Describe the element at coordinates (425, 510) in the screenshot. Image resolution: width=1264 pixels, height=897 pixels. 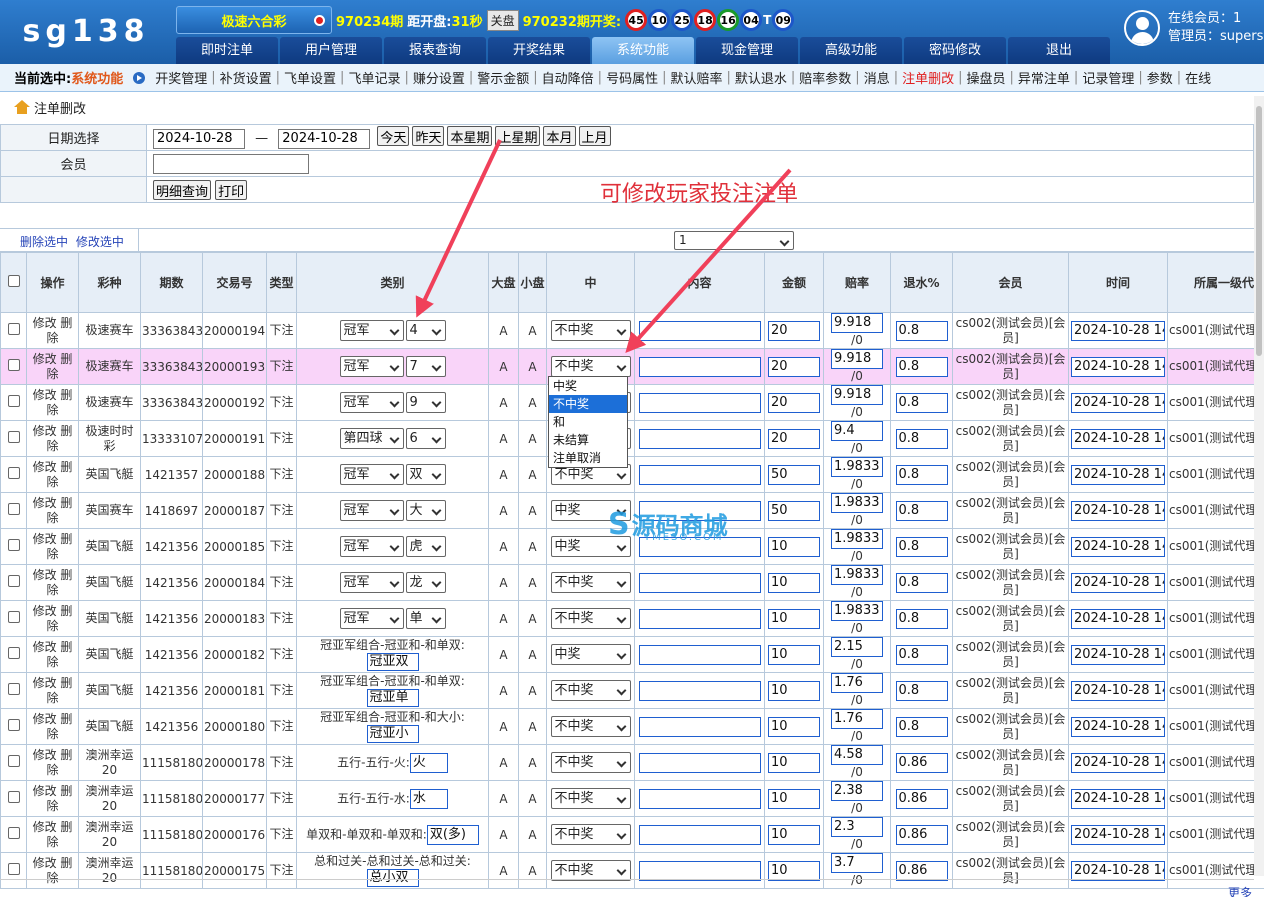
I see `selection-select: 大` at that location.